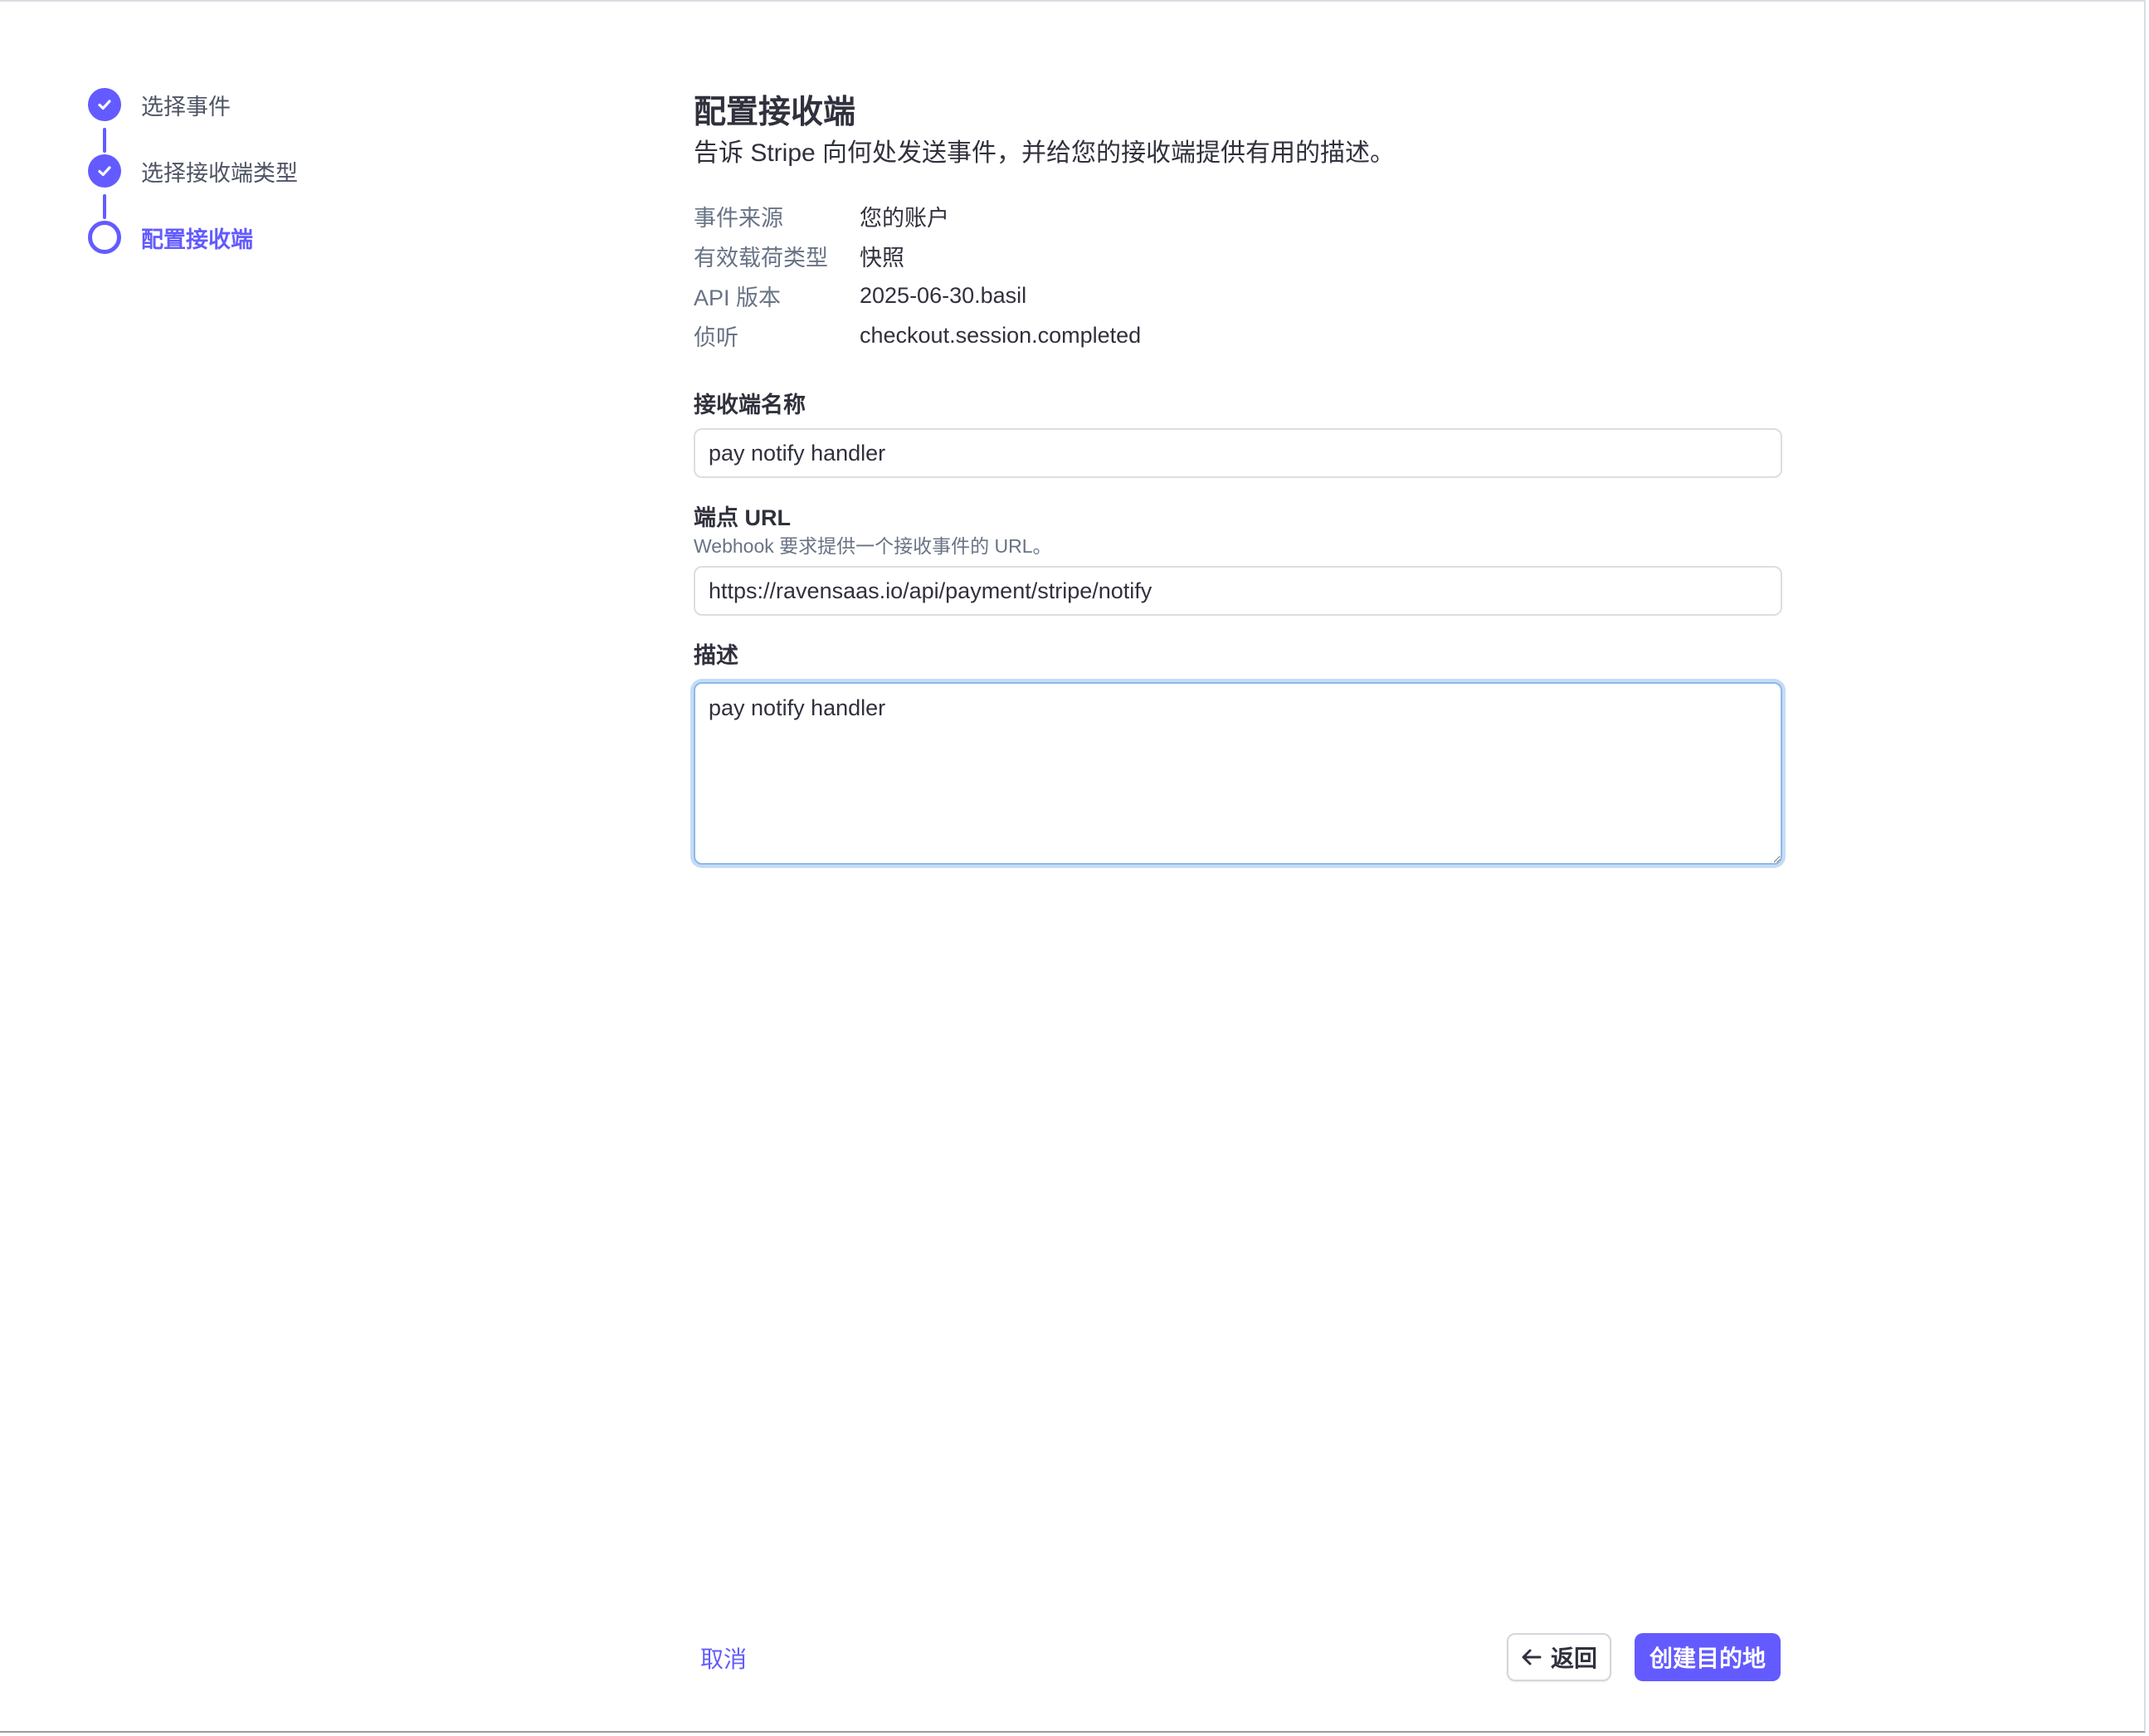 The width and height of the screenshot is (2149, 1736). Describe the element at coordinates (186, 106) in the screenshot. I see `step-label: 选择事件` at that location.